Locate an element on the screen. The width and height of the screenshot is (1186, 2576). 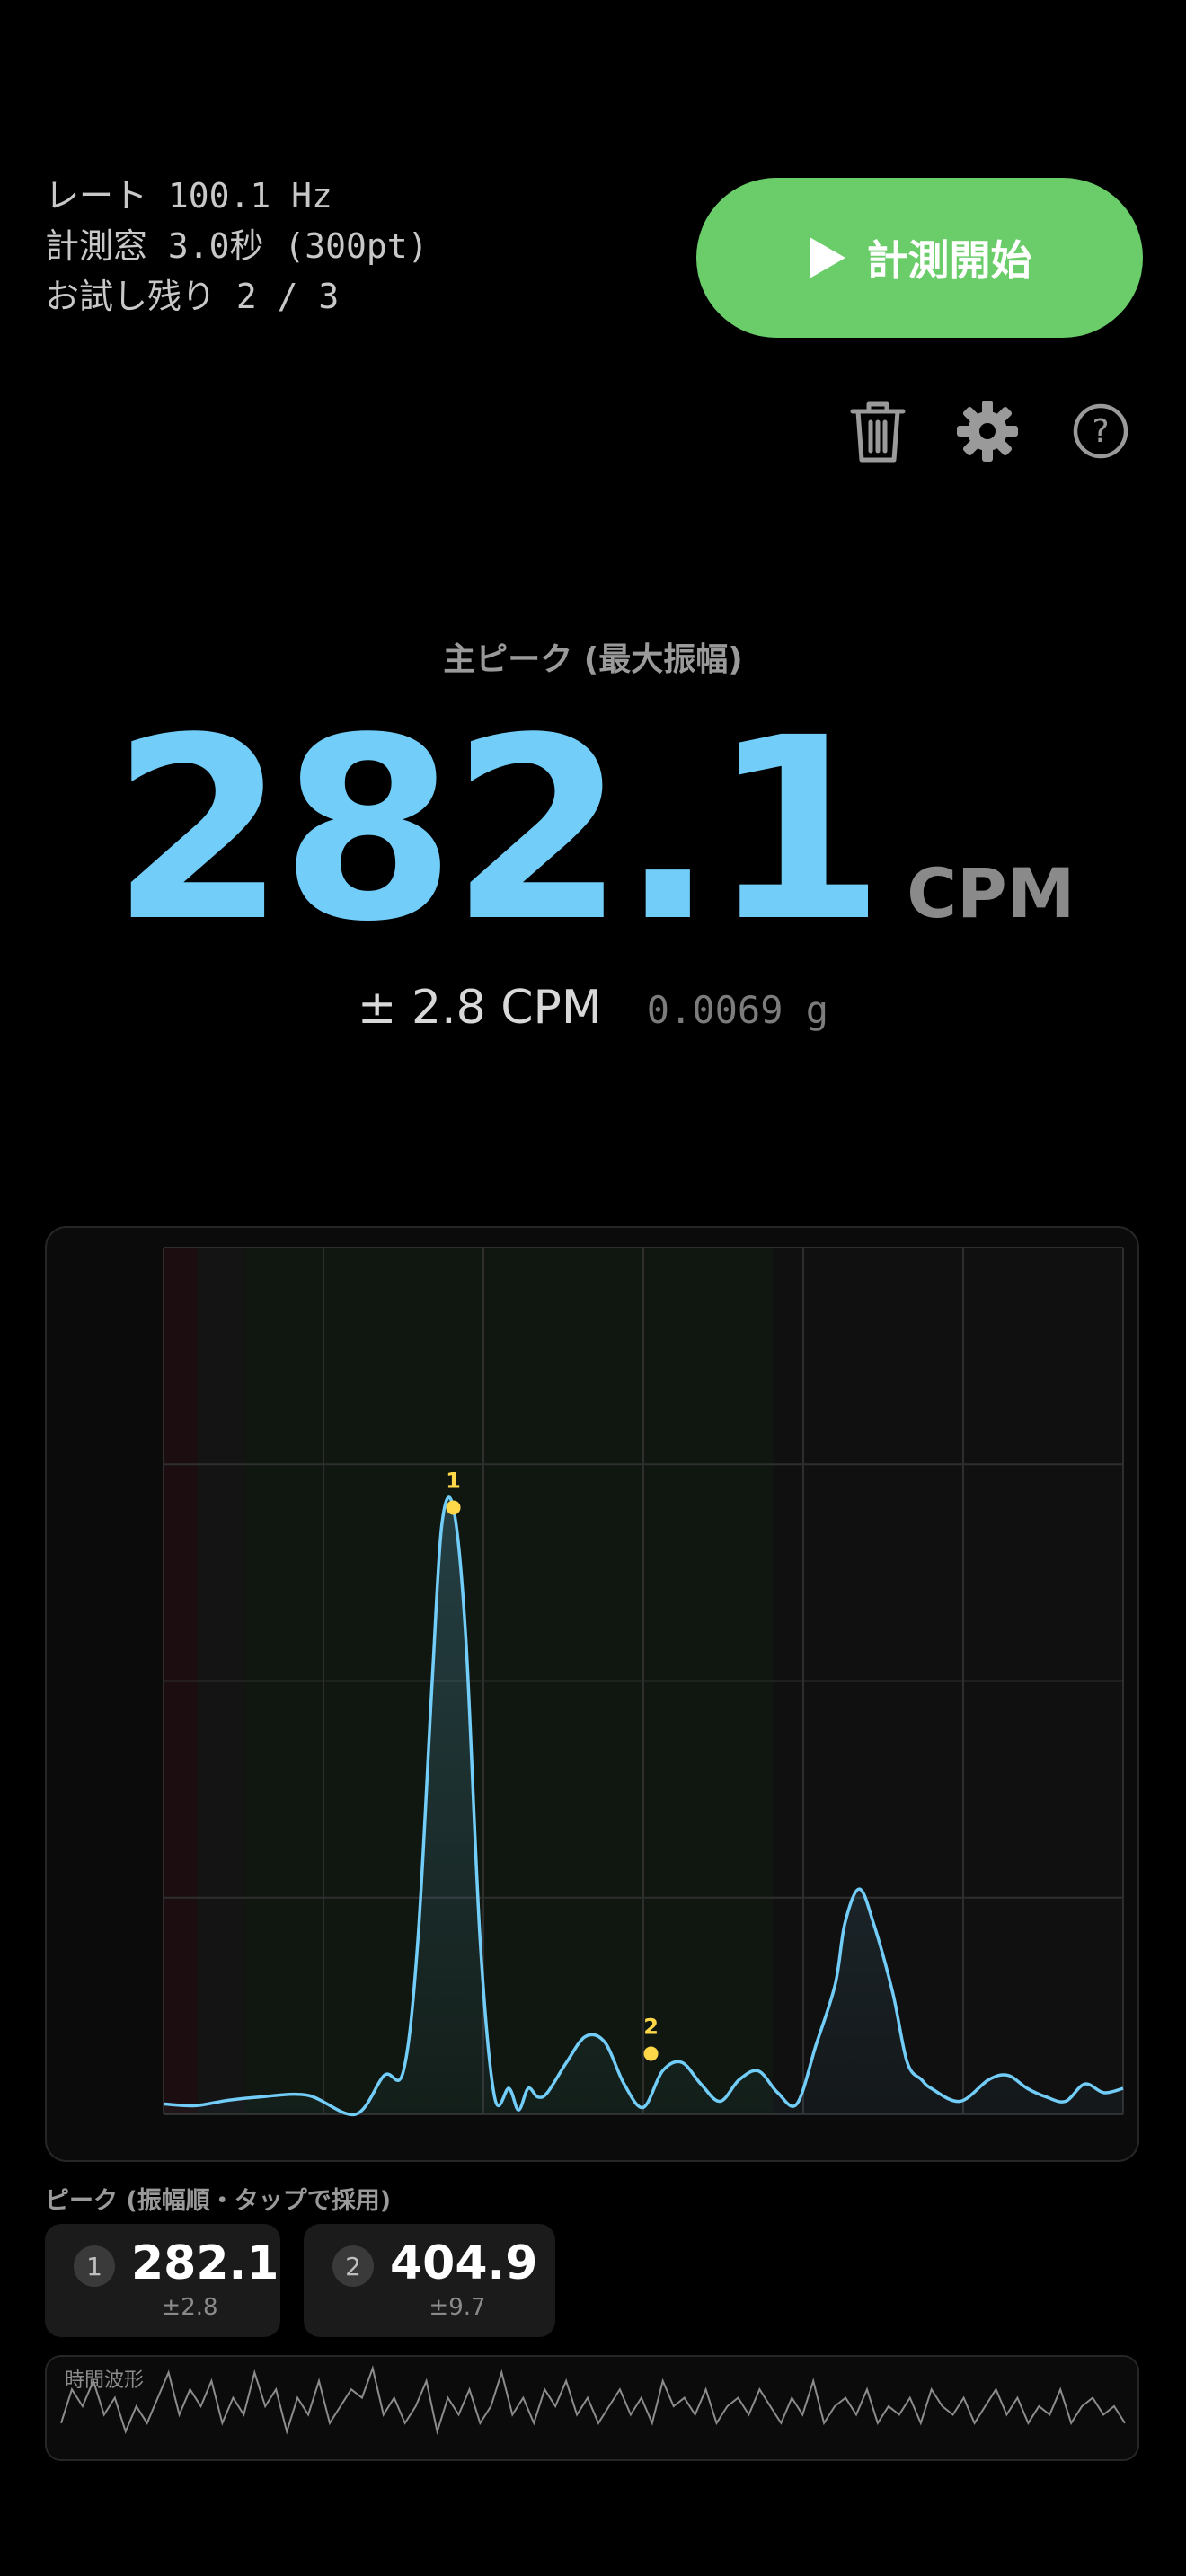
main-peak-readout: 282.1 CPM is located at coordinates (593, 831).